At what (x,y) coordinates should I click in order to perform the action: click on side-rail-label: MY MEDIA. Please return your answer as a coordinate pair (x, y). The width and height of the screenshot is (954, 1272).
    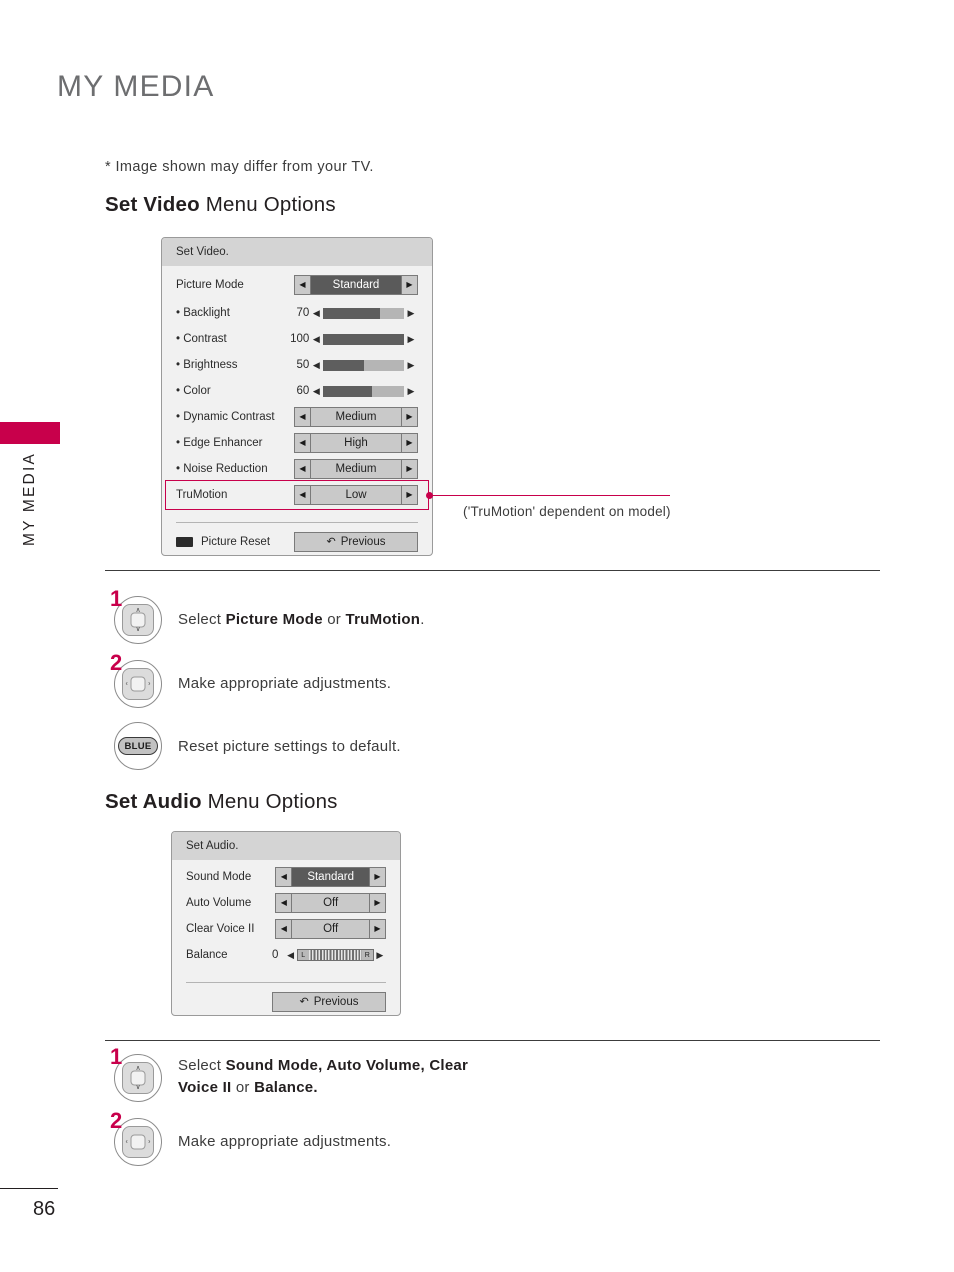
    Looking at the image, I should click on (29, 499).